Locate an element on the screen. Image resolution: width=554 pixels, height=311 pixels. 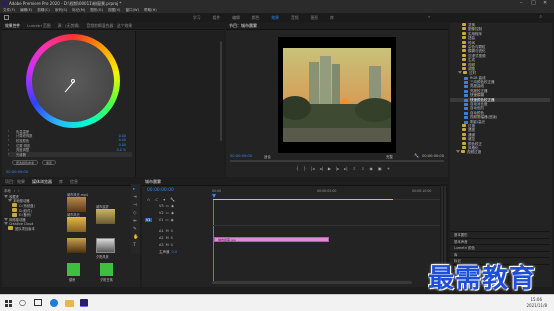
add-button-icon: + is located at coordinates (388, 168).